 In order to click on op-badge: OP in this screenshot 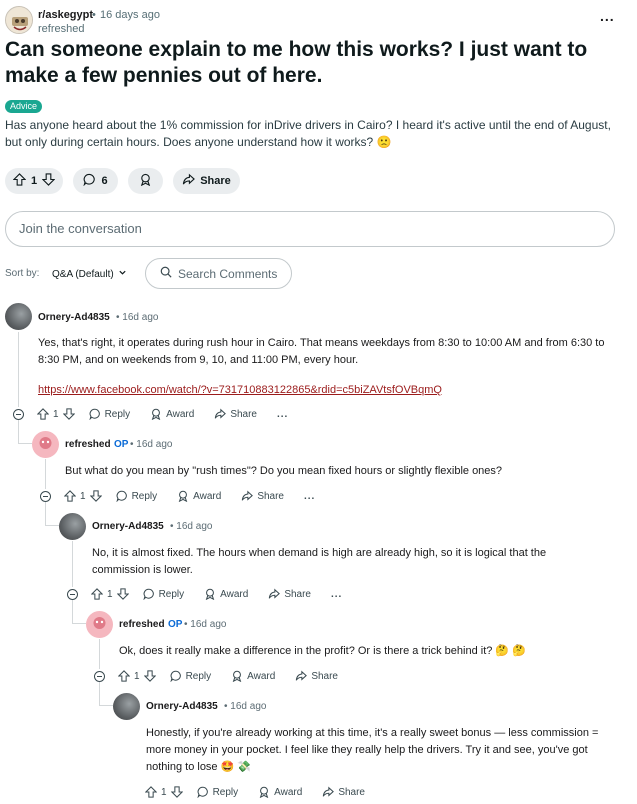, I will do `click(121, 444)`.